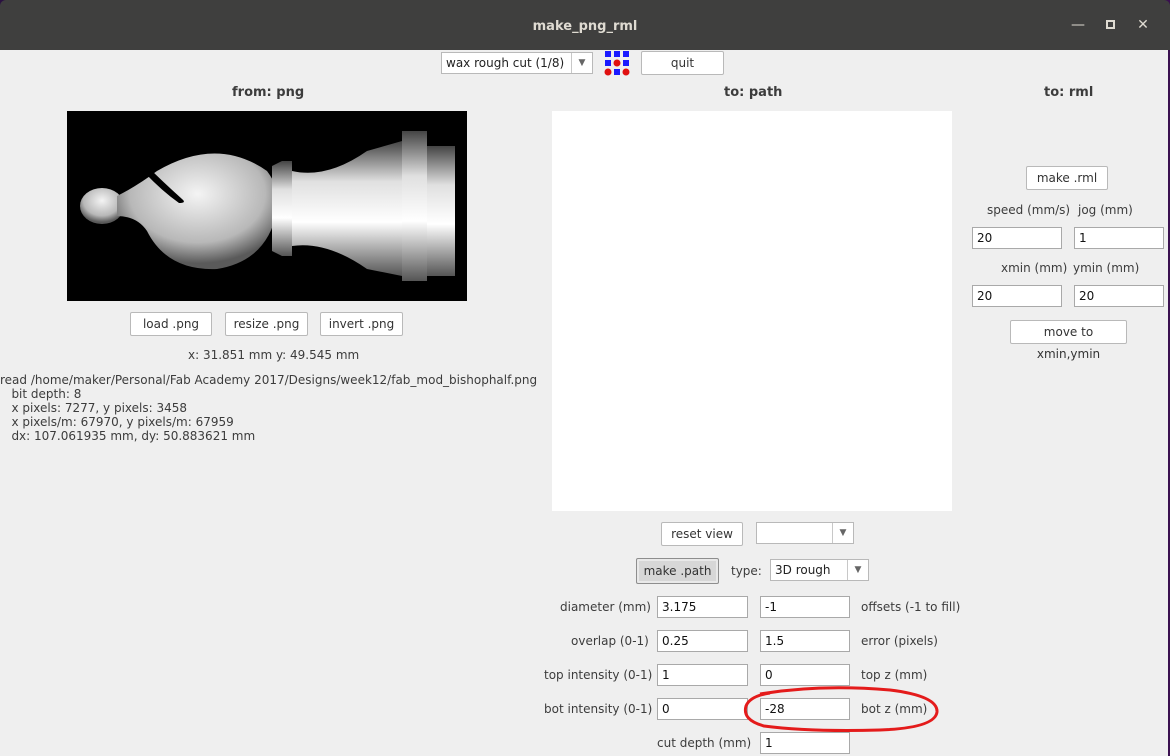 This screenshot has width=1170, height=756. I want to click on close-icon: ✕, so click(1143, 25).